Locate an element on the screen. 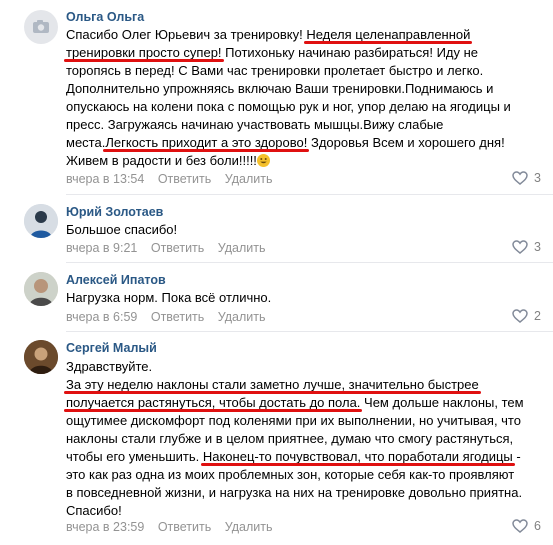 The width and height of the screenshot is (553, 545). comment-author: Ольга Ольга is located at coordinates (105, 17).